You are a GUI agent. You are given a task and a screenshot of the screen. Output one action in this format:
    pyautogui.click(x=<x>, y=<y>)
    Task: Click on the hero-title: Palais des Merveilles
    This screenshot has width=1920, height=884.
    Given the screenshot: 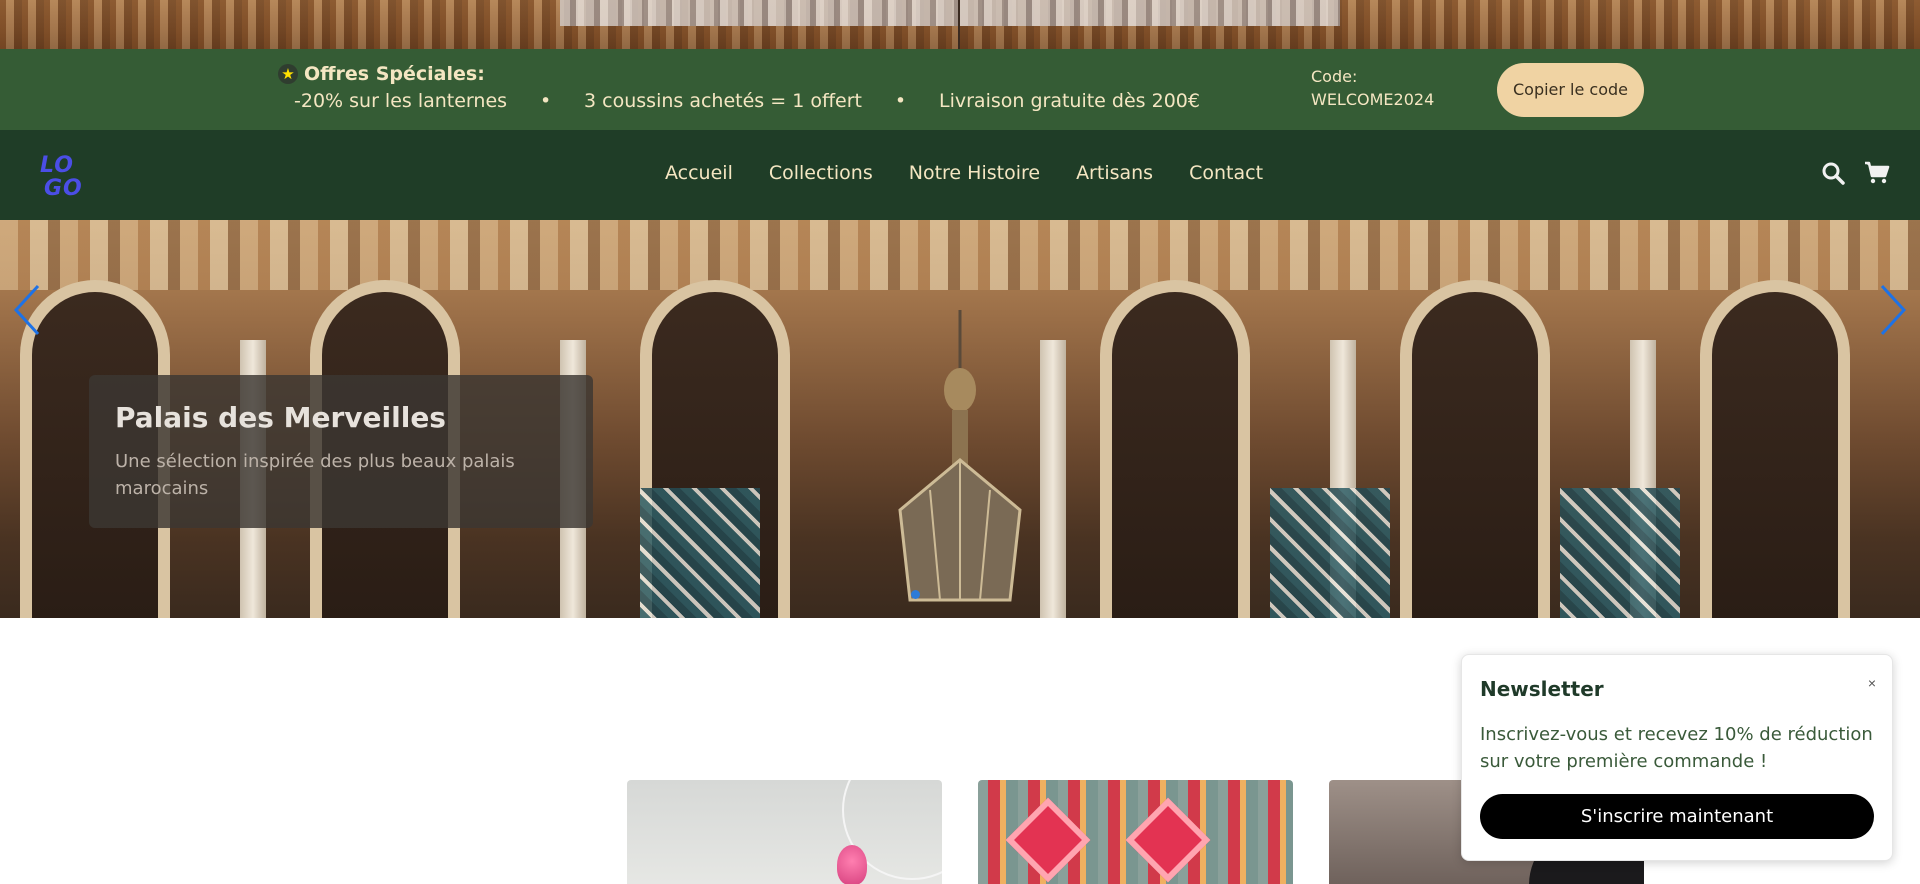 What is the action you would take?
    pyautogui.click(x=280, y=417)
    